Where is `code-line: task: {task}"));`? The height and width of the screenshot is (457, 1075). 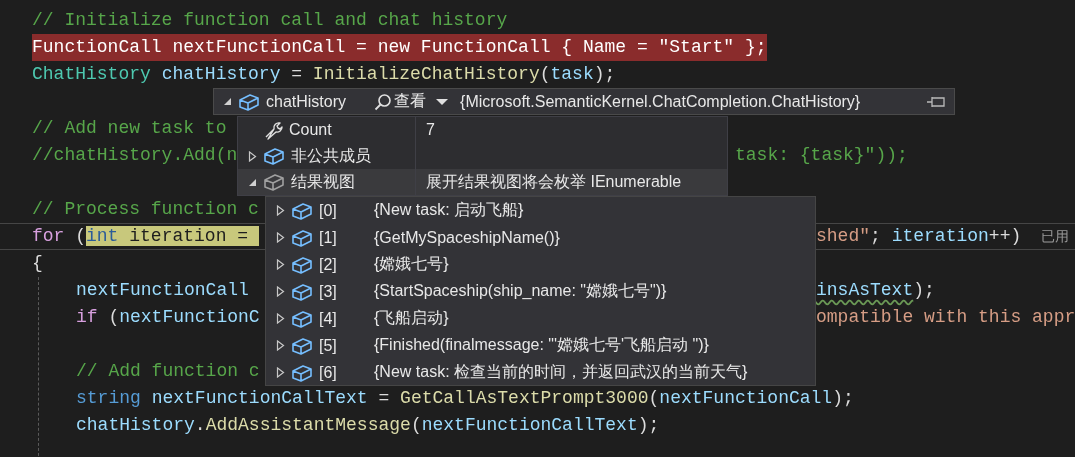 code-line: task: {task}")); is located at coordinates (821, 155).